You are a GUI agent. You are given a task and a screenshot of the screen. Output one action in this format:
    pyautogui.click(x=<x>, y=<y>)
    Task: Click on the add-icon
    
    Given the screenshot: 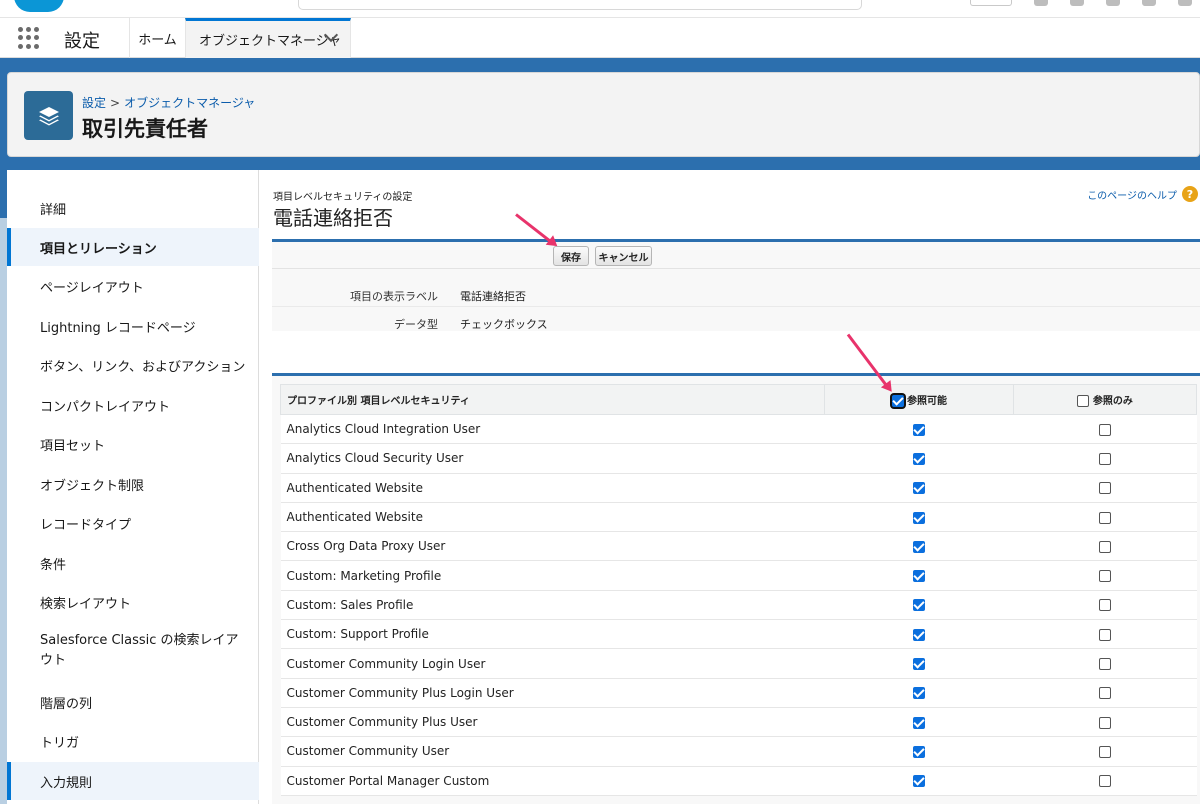 What is the action you would take?
    pyautogui.click(x=1041, y=3)
    